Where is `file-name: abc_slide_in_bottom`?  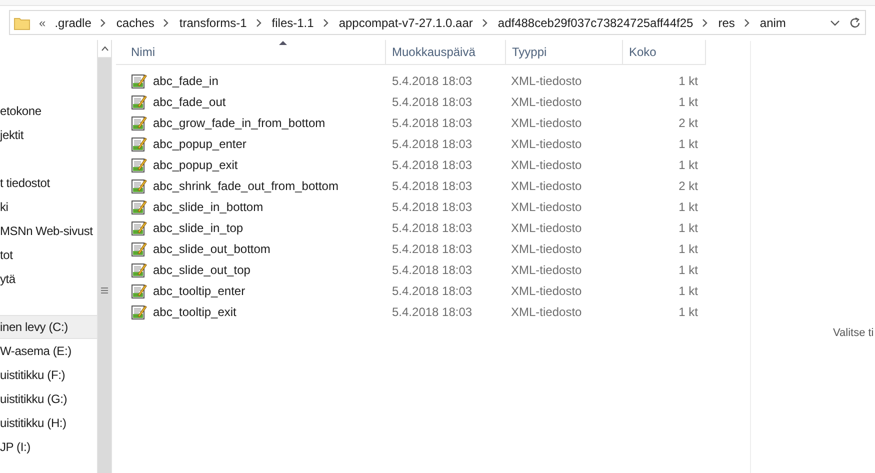 file-name: abc_slide_in_bottom is located at coordinates (208, 207).